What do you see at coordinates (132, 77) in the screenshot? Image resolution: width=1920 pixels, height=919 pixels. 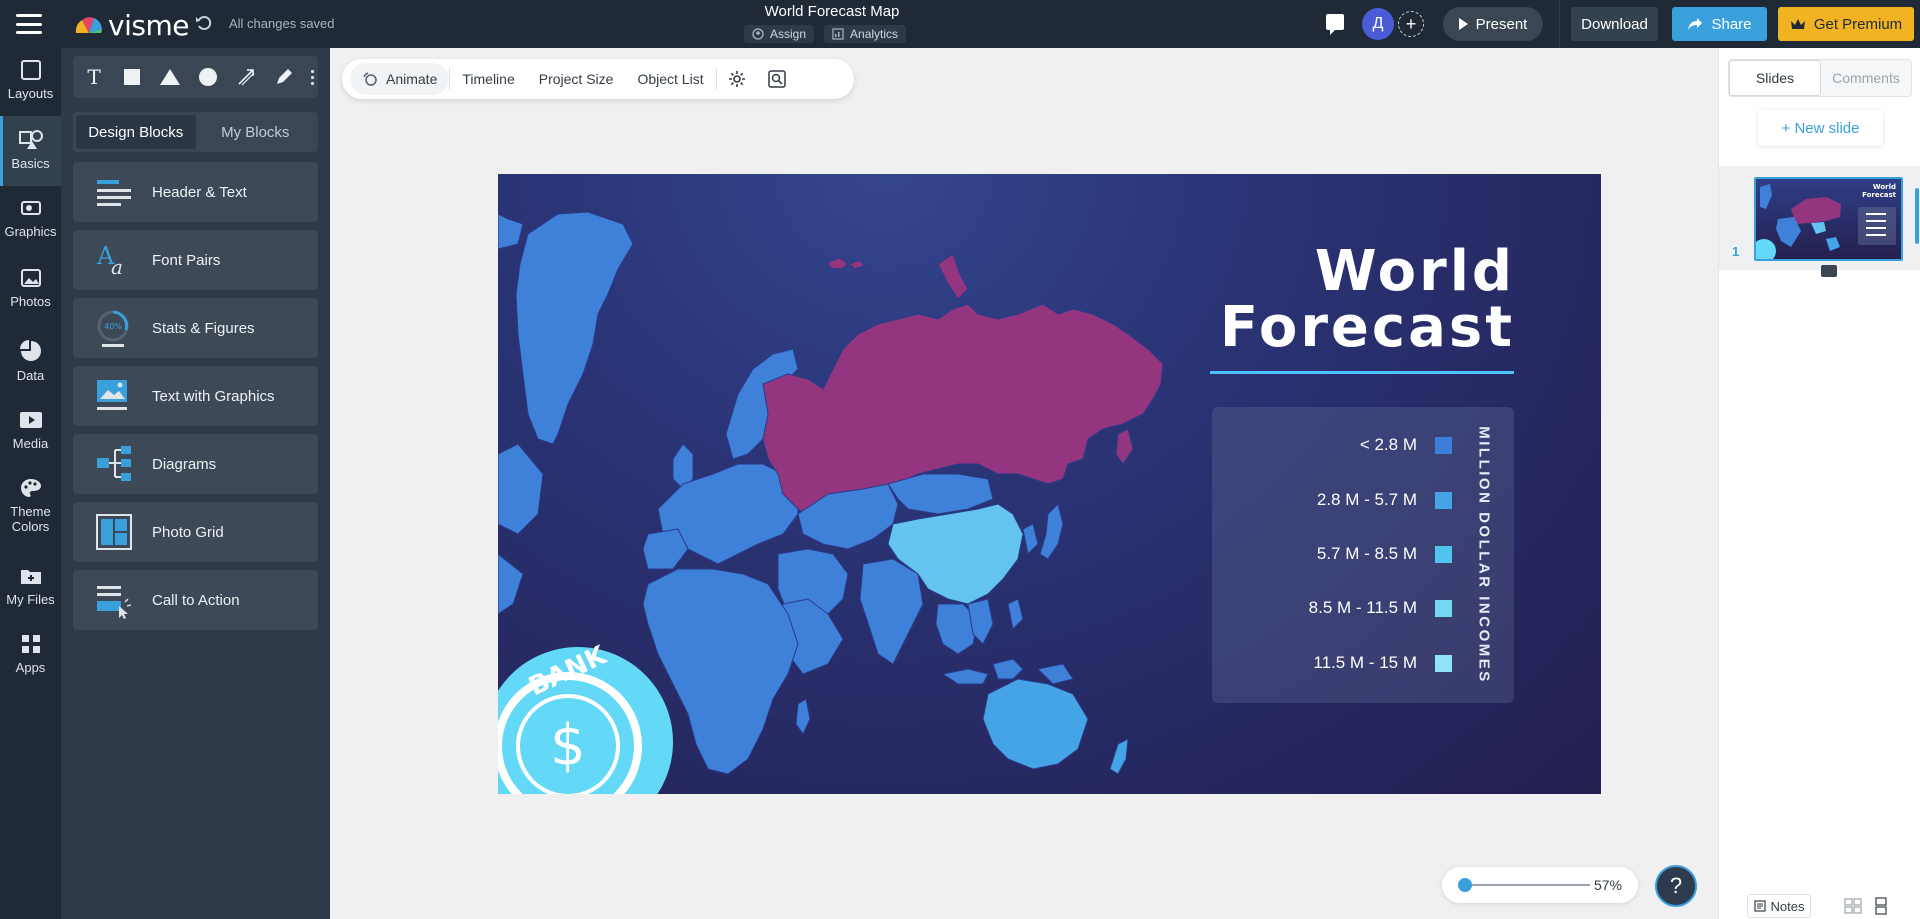 I see `rectangle-tool-icon` at bounding box center [132, 77].